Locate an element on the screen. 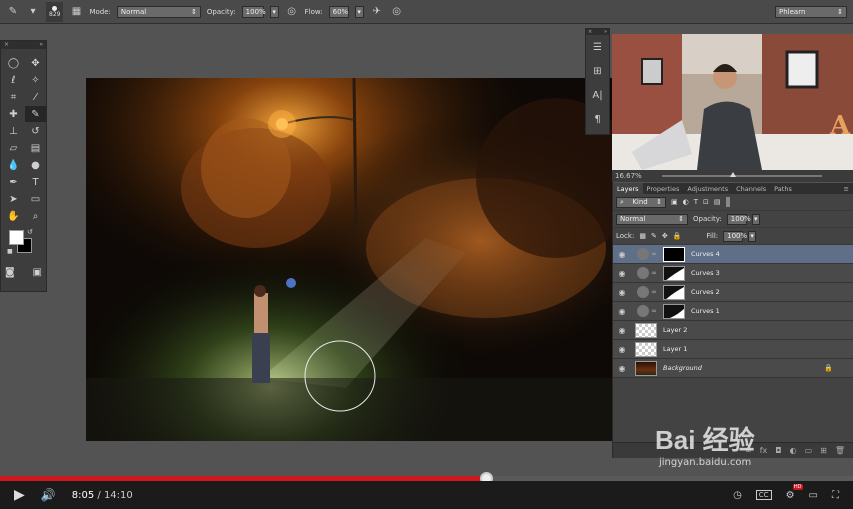 The height and width of the screenshot is (509, 853). fill-input: 100% is located at coordinates (735, 236).